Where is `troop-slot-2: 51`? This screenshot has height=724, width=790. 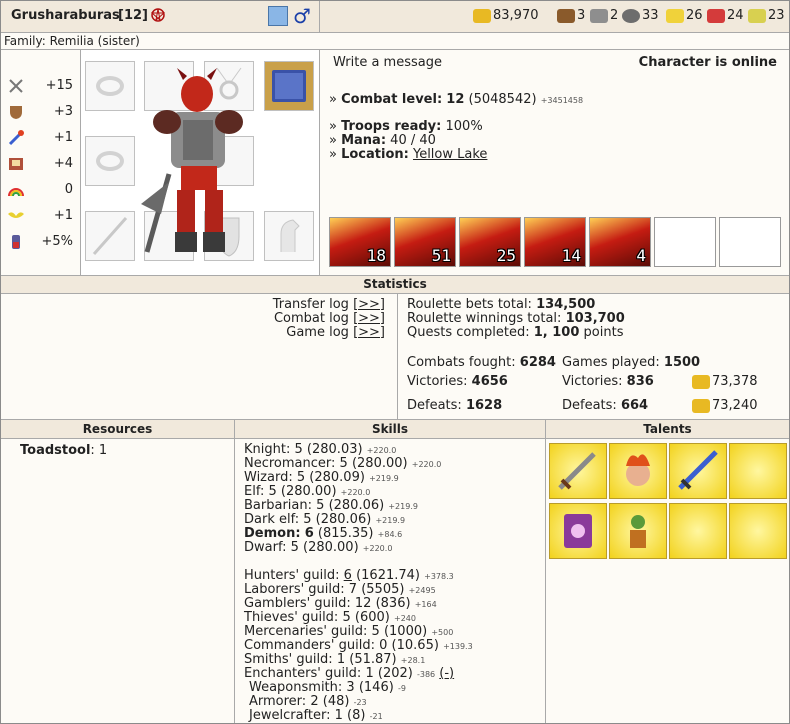
troop-slot-2: 51 is located at coordinates (425, 242).